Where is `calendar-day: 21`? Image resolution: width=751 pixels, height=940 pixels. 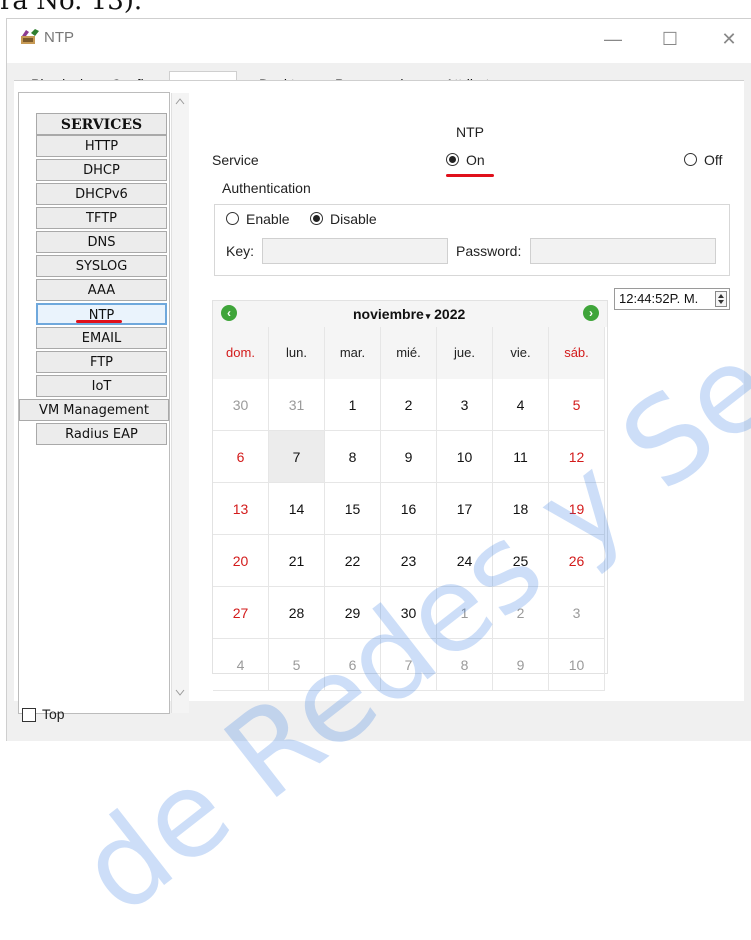 calendar-day: 21 is located at coordinates (297, 561).